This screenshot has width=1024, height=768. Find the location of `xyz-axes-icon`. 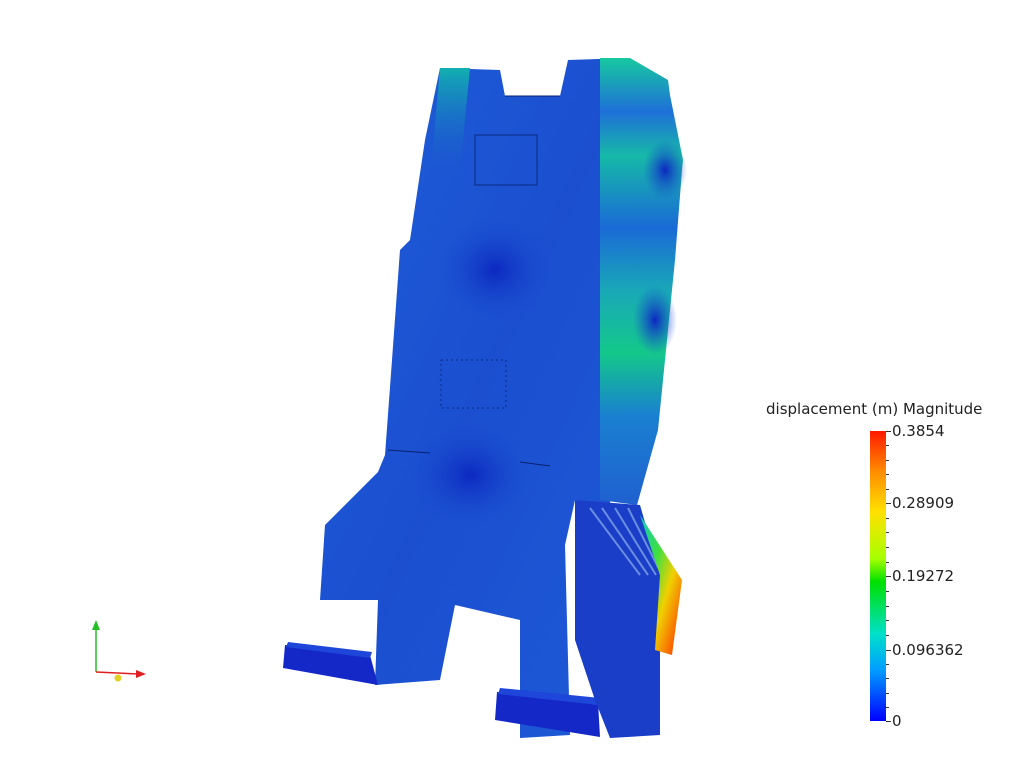

xyz-axes-icon is located at coordinates (119, 651).